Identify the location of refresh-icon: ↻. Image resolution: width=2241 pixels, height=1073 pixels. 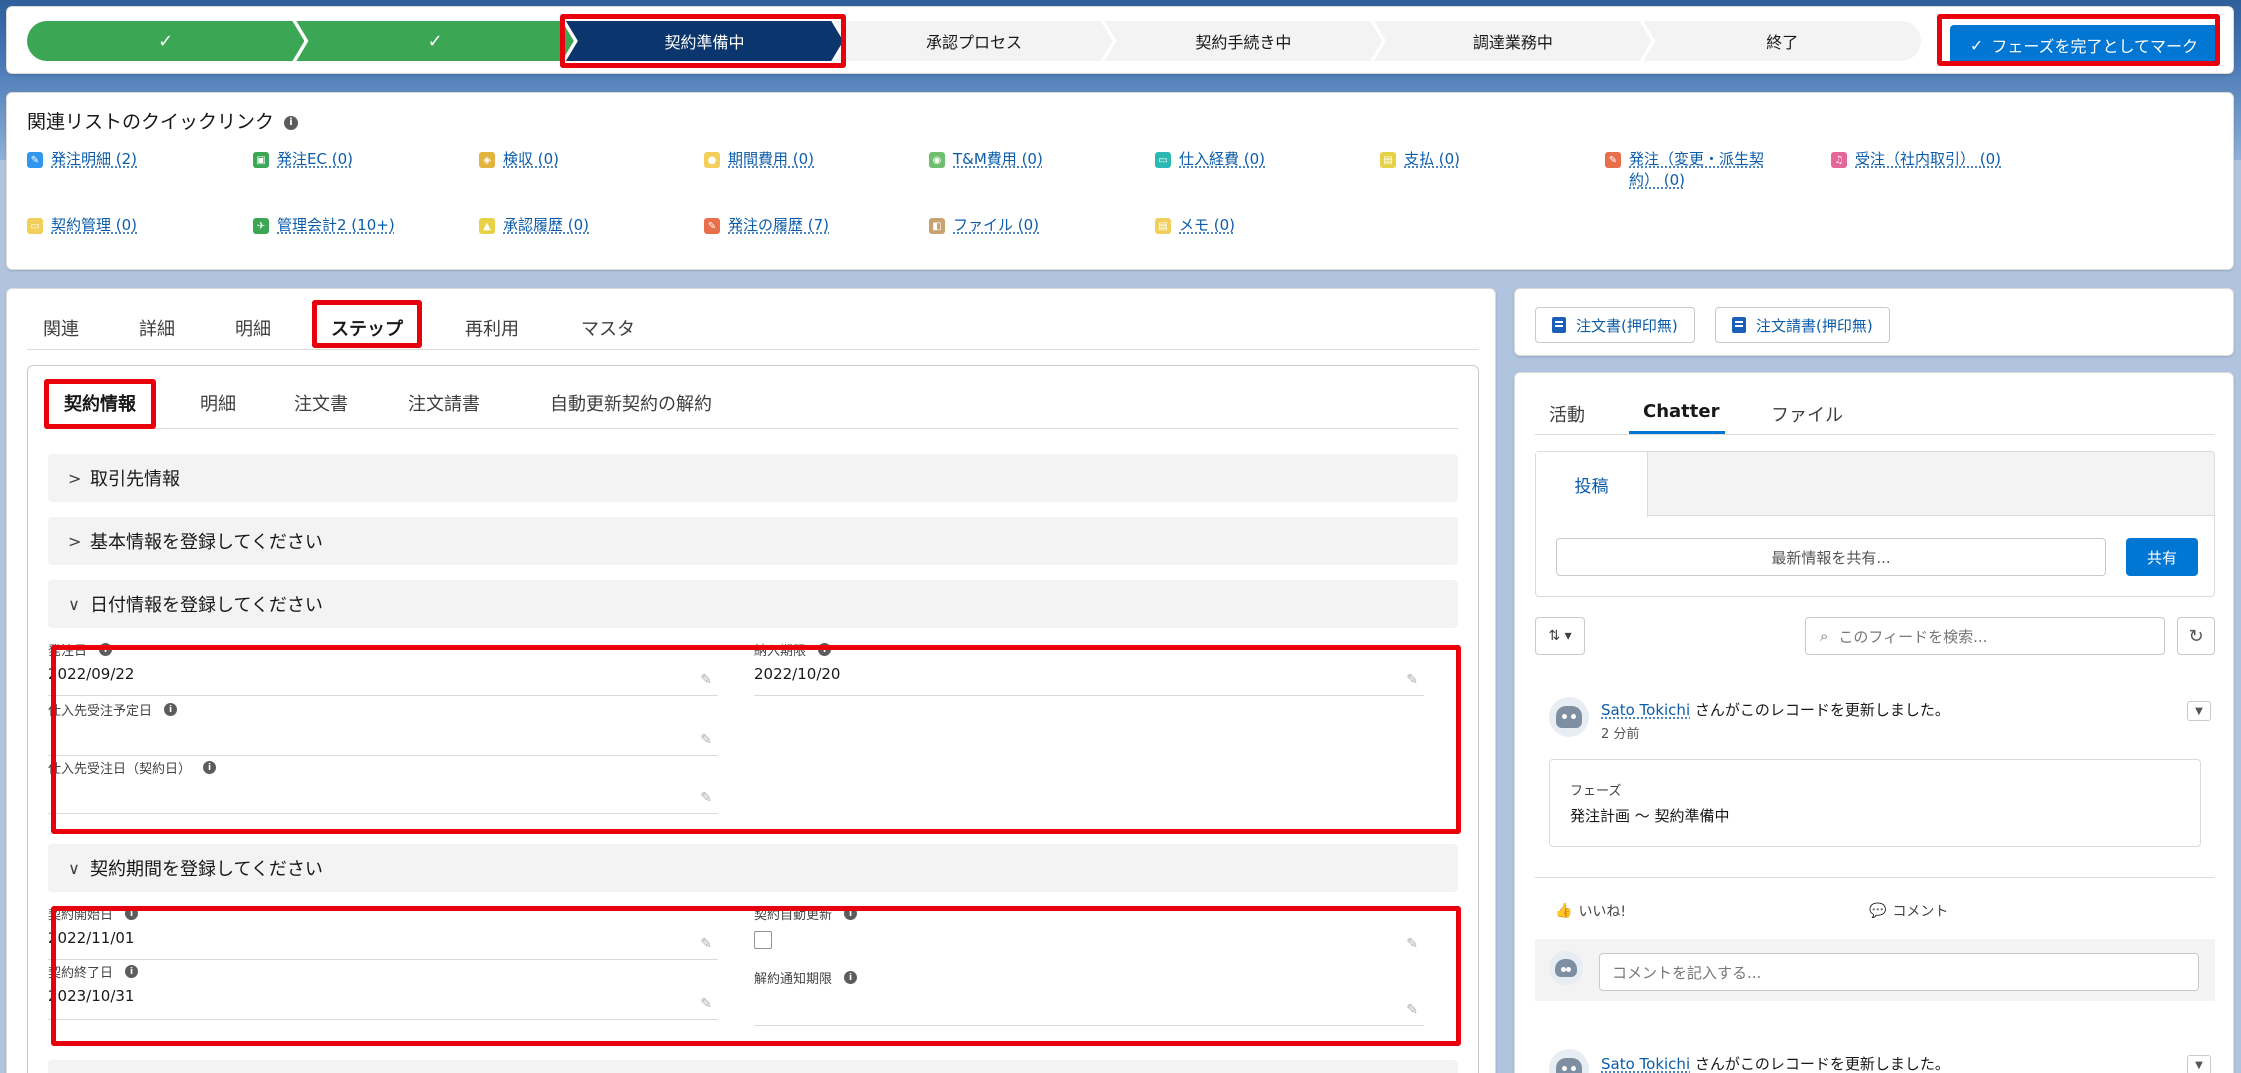
(2196, 636).